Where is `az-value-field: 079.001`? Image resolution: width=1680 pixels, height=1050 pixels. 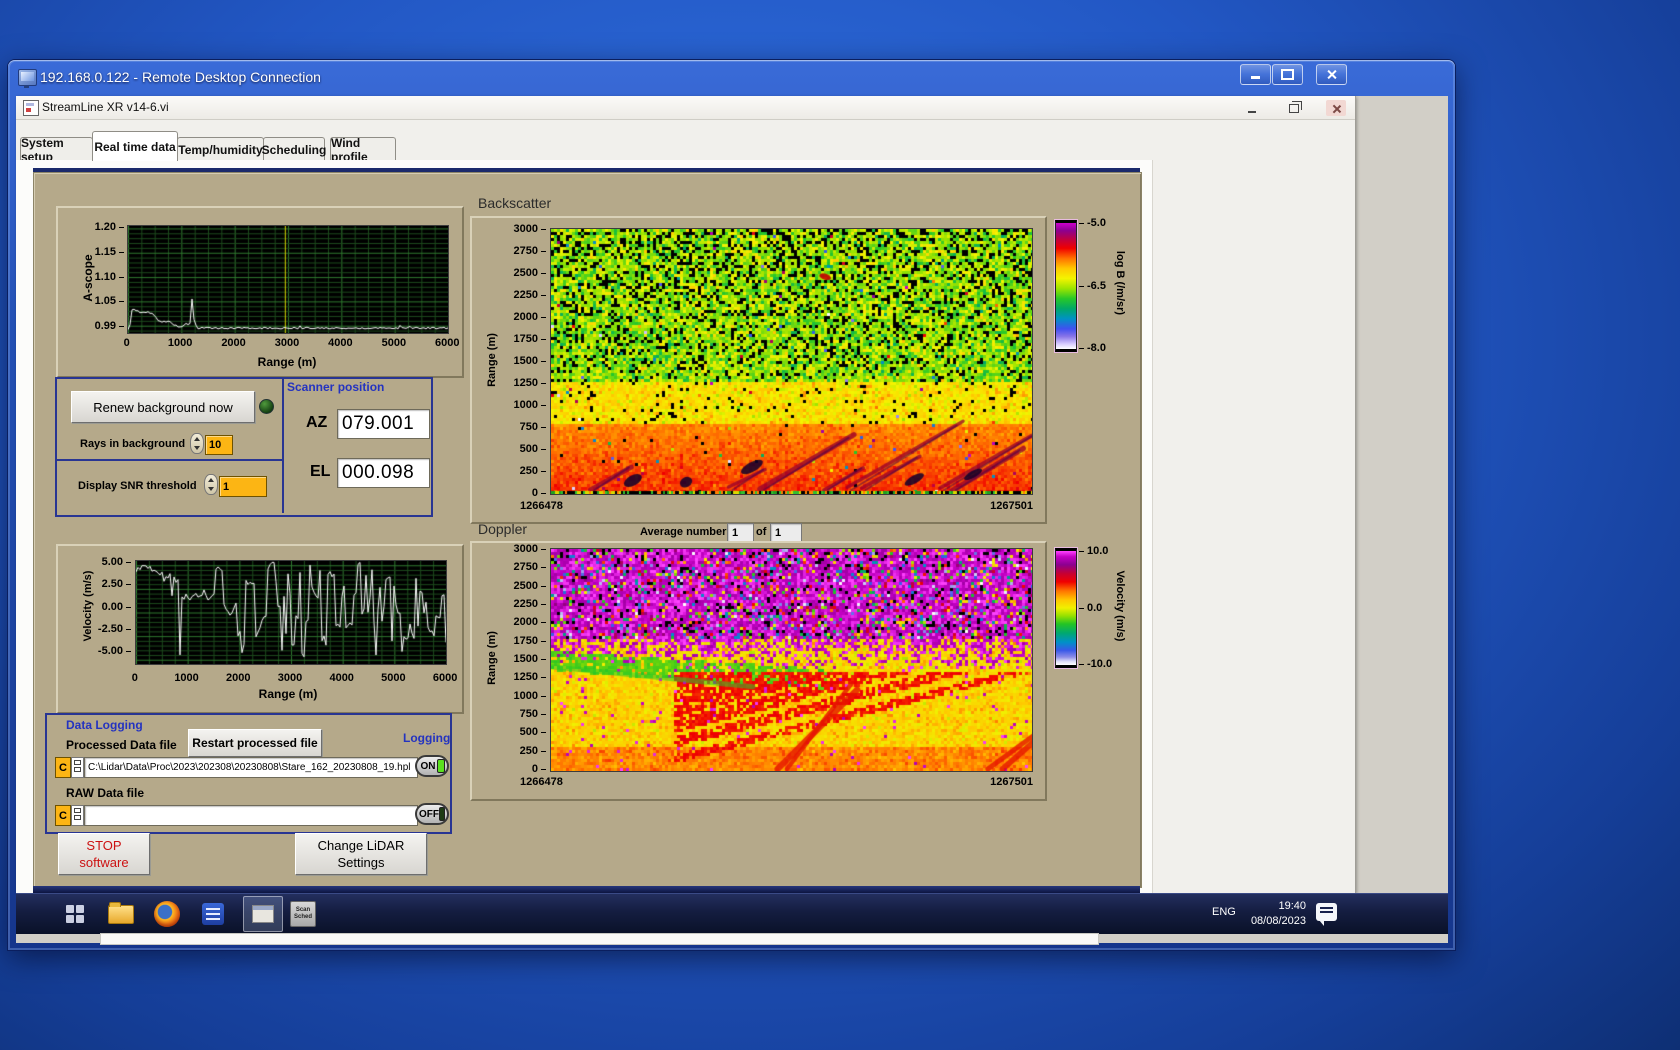 az-value-field: 079.001 is located at coordinates (383, 424).